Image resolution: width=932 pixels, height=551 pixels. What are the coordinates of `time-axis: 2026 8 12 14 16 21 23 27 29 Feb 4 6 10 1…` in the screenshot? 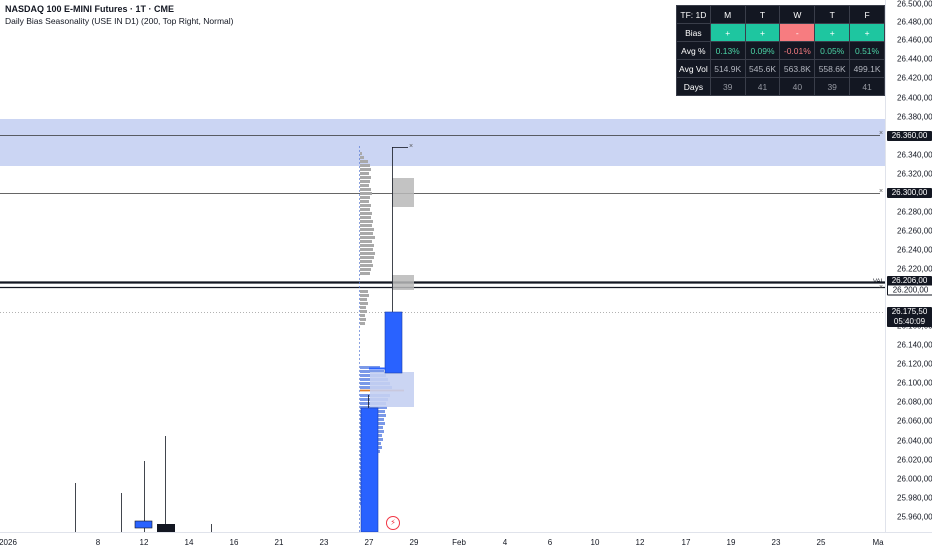 It's located at (466, 541).